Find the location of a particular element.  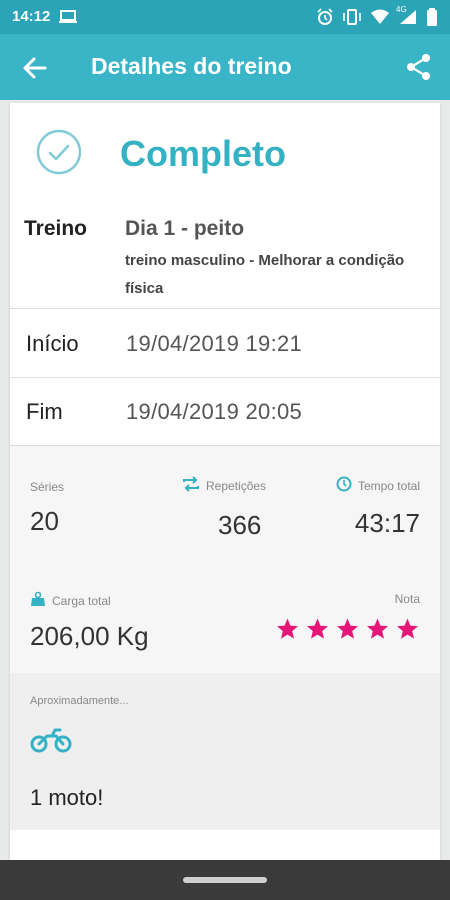

status-icons: 4G is located at coordinates (377, 18).